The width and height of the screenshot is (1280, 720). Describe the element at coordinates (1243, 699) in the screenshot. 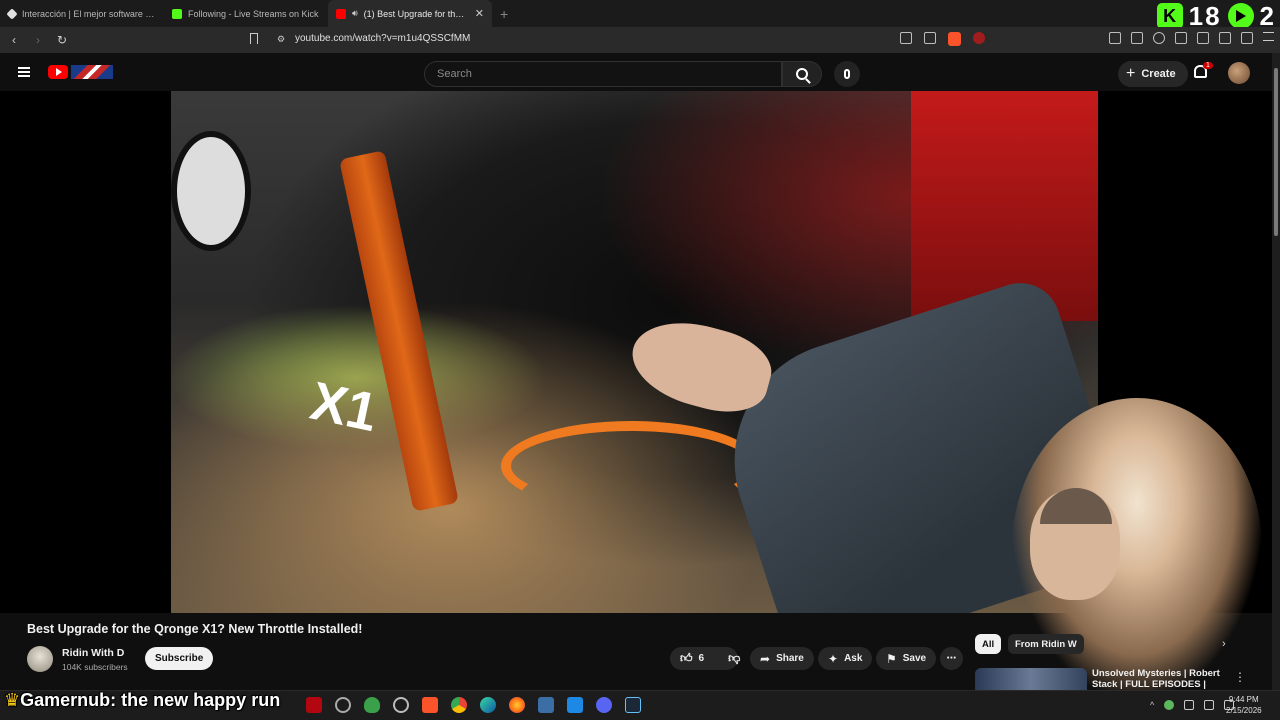

I see `clock-time: 9:44 PM` at that location.